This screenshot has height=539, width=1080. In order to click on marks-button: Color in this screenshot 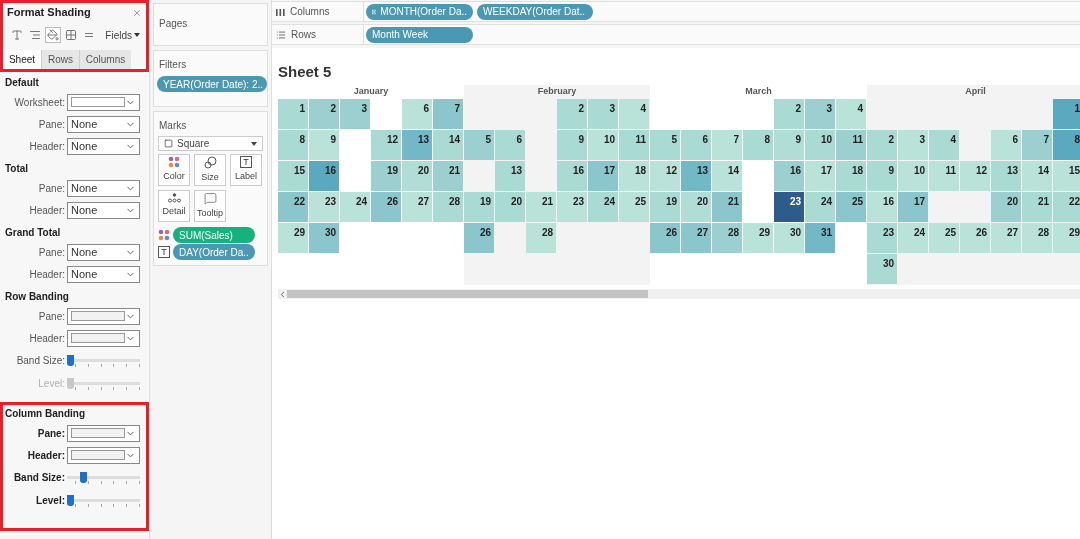, I will do `click(174, 170)`.